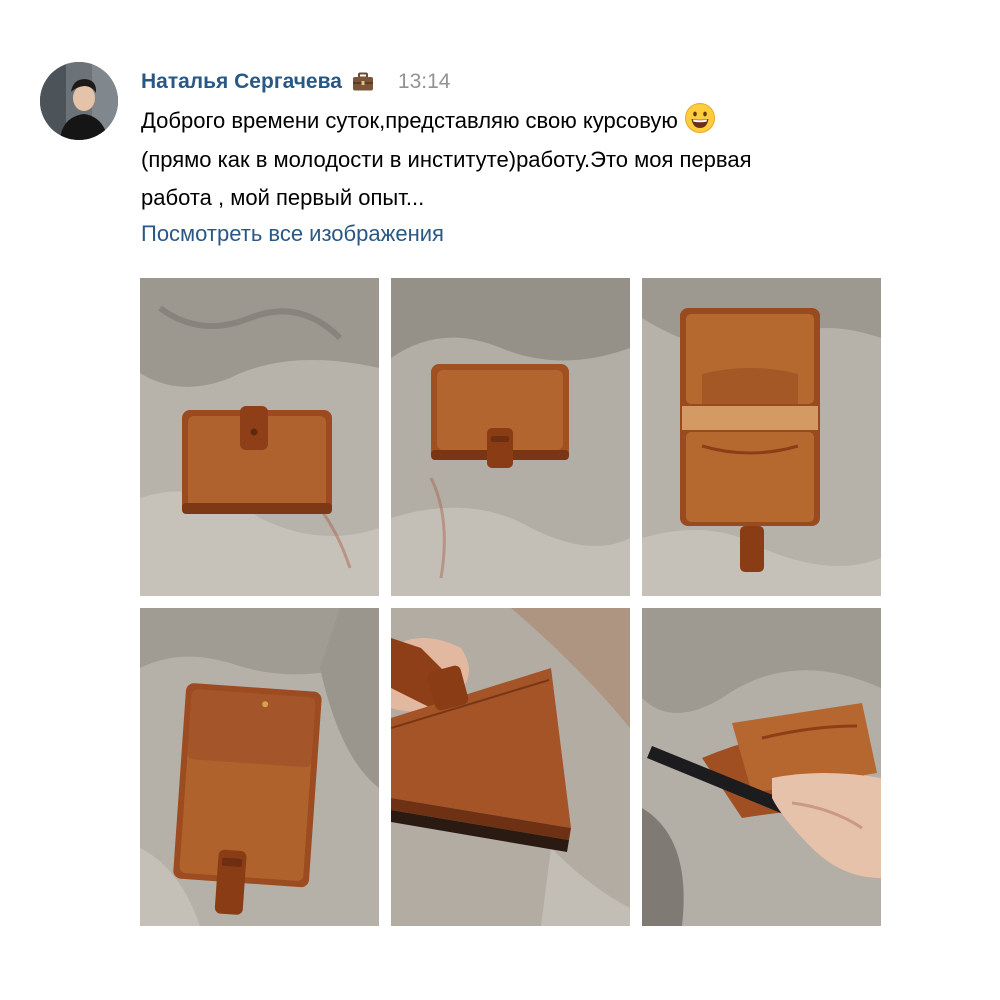 This screenshot has height=1000, width=1000. What do you see at coordinates (424, 82) in the screenshot?
I see `post-time: 13:14` at bounding box center [424, 82].